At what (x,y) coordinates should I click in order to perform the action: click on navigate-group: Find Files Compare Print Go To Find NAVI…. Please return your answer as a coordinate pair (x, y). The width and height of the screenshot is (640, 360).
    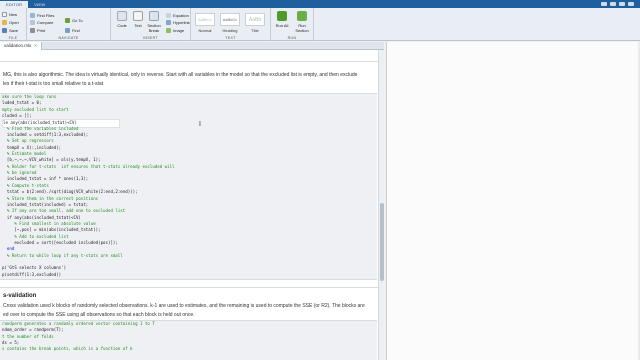
    Looking at the image, I should click on (69, 24).